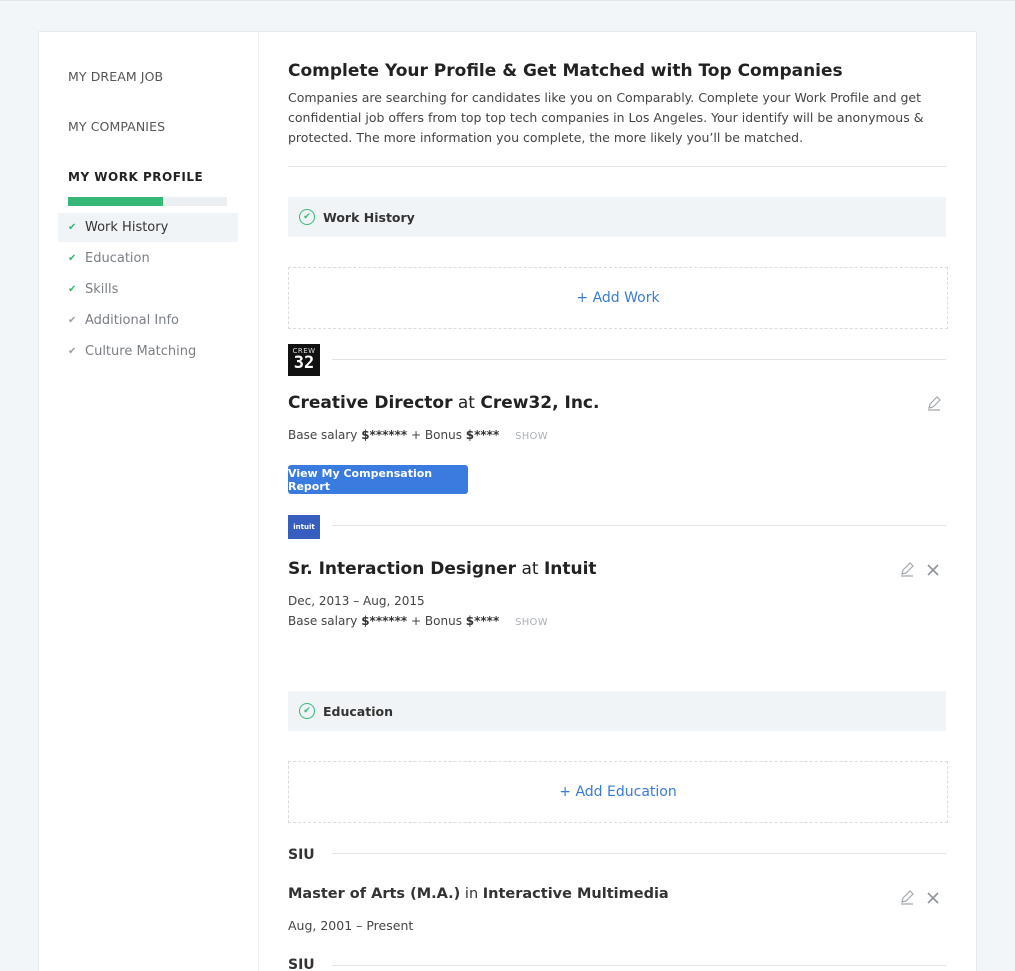 The height and width of the screenshot is (971, 1015). Describe the element at coordinates (471, 894) in the screenshot. I see `degree-in: in` at that location.